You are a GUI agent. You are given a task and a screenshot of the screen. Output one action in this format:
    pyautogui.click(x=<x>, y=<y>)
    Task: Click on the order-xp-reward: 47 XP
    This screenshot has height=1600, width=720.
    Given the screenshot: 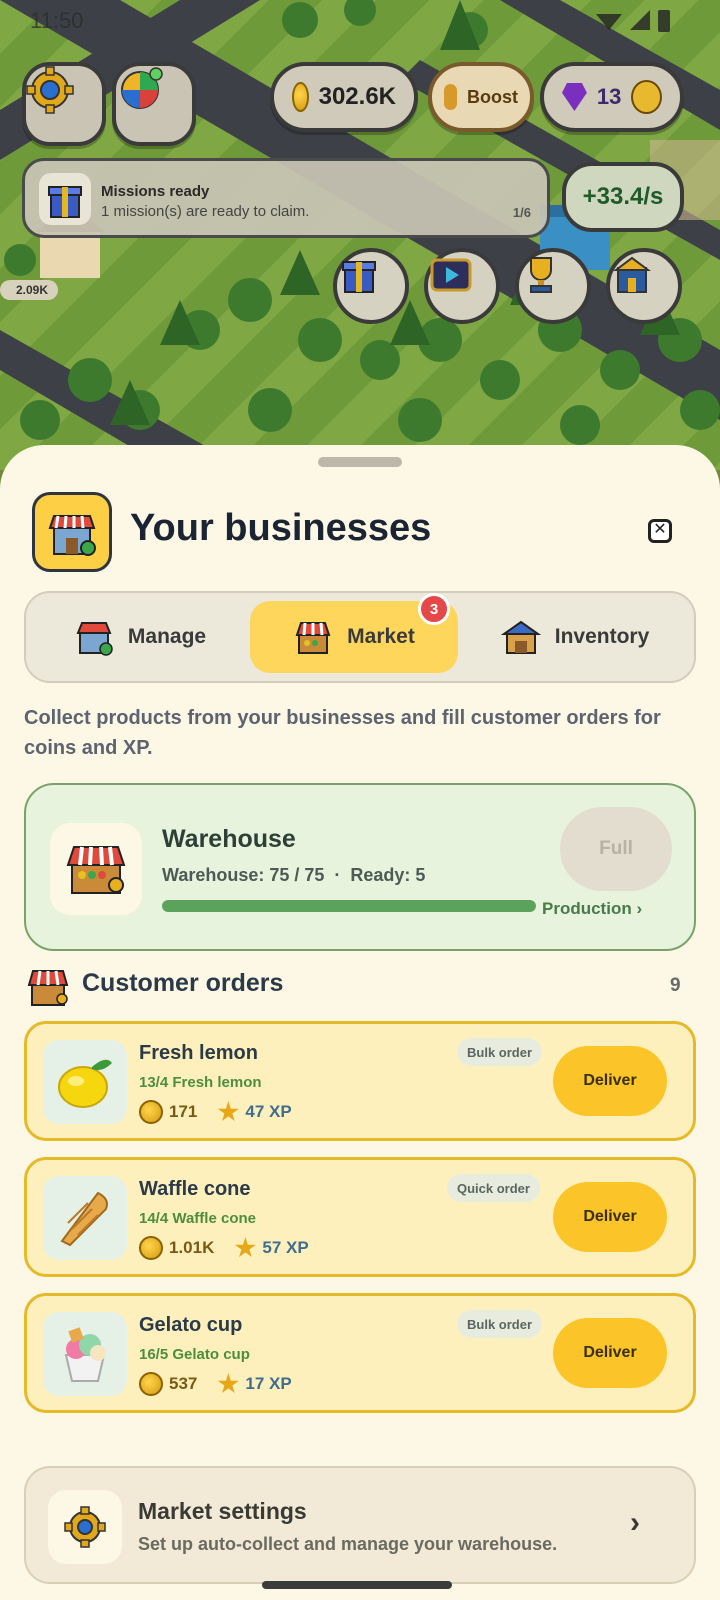 What is the action you would take?
    pyautogui.click(x=268, y=1111)
    